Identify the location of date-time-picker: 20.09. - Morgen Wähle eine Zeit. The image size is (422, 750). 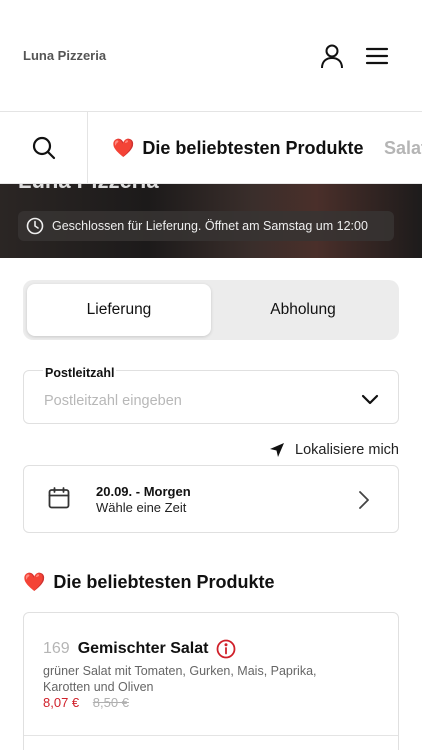
(211, 499).